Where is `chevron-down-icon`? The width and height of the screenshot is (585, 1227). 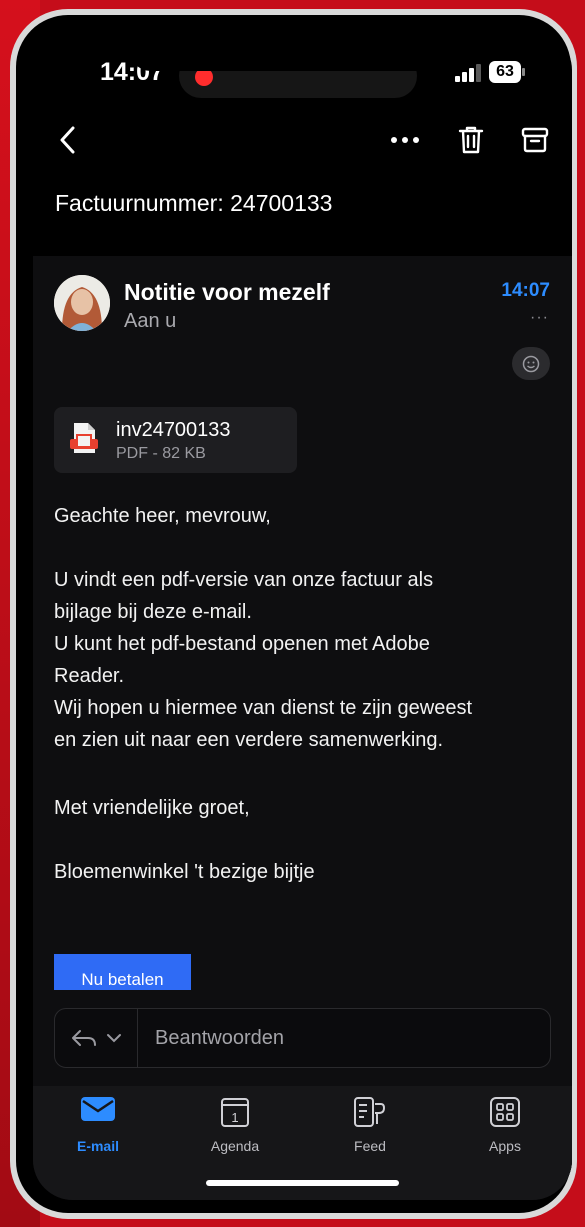
chevron-down-icon is located at coordinates (114, 1038).